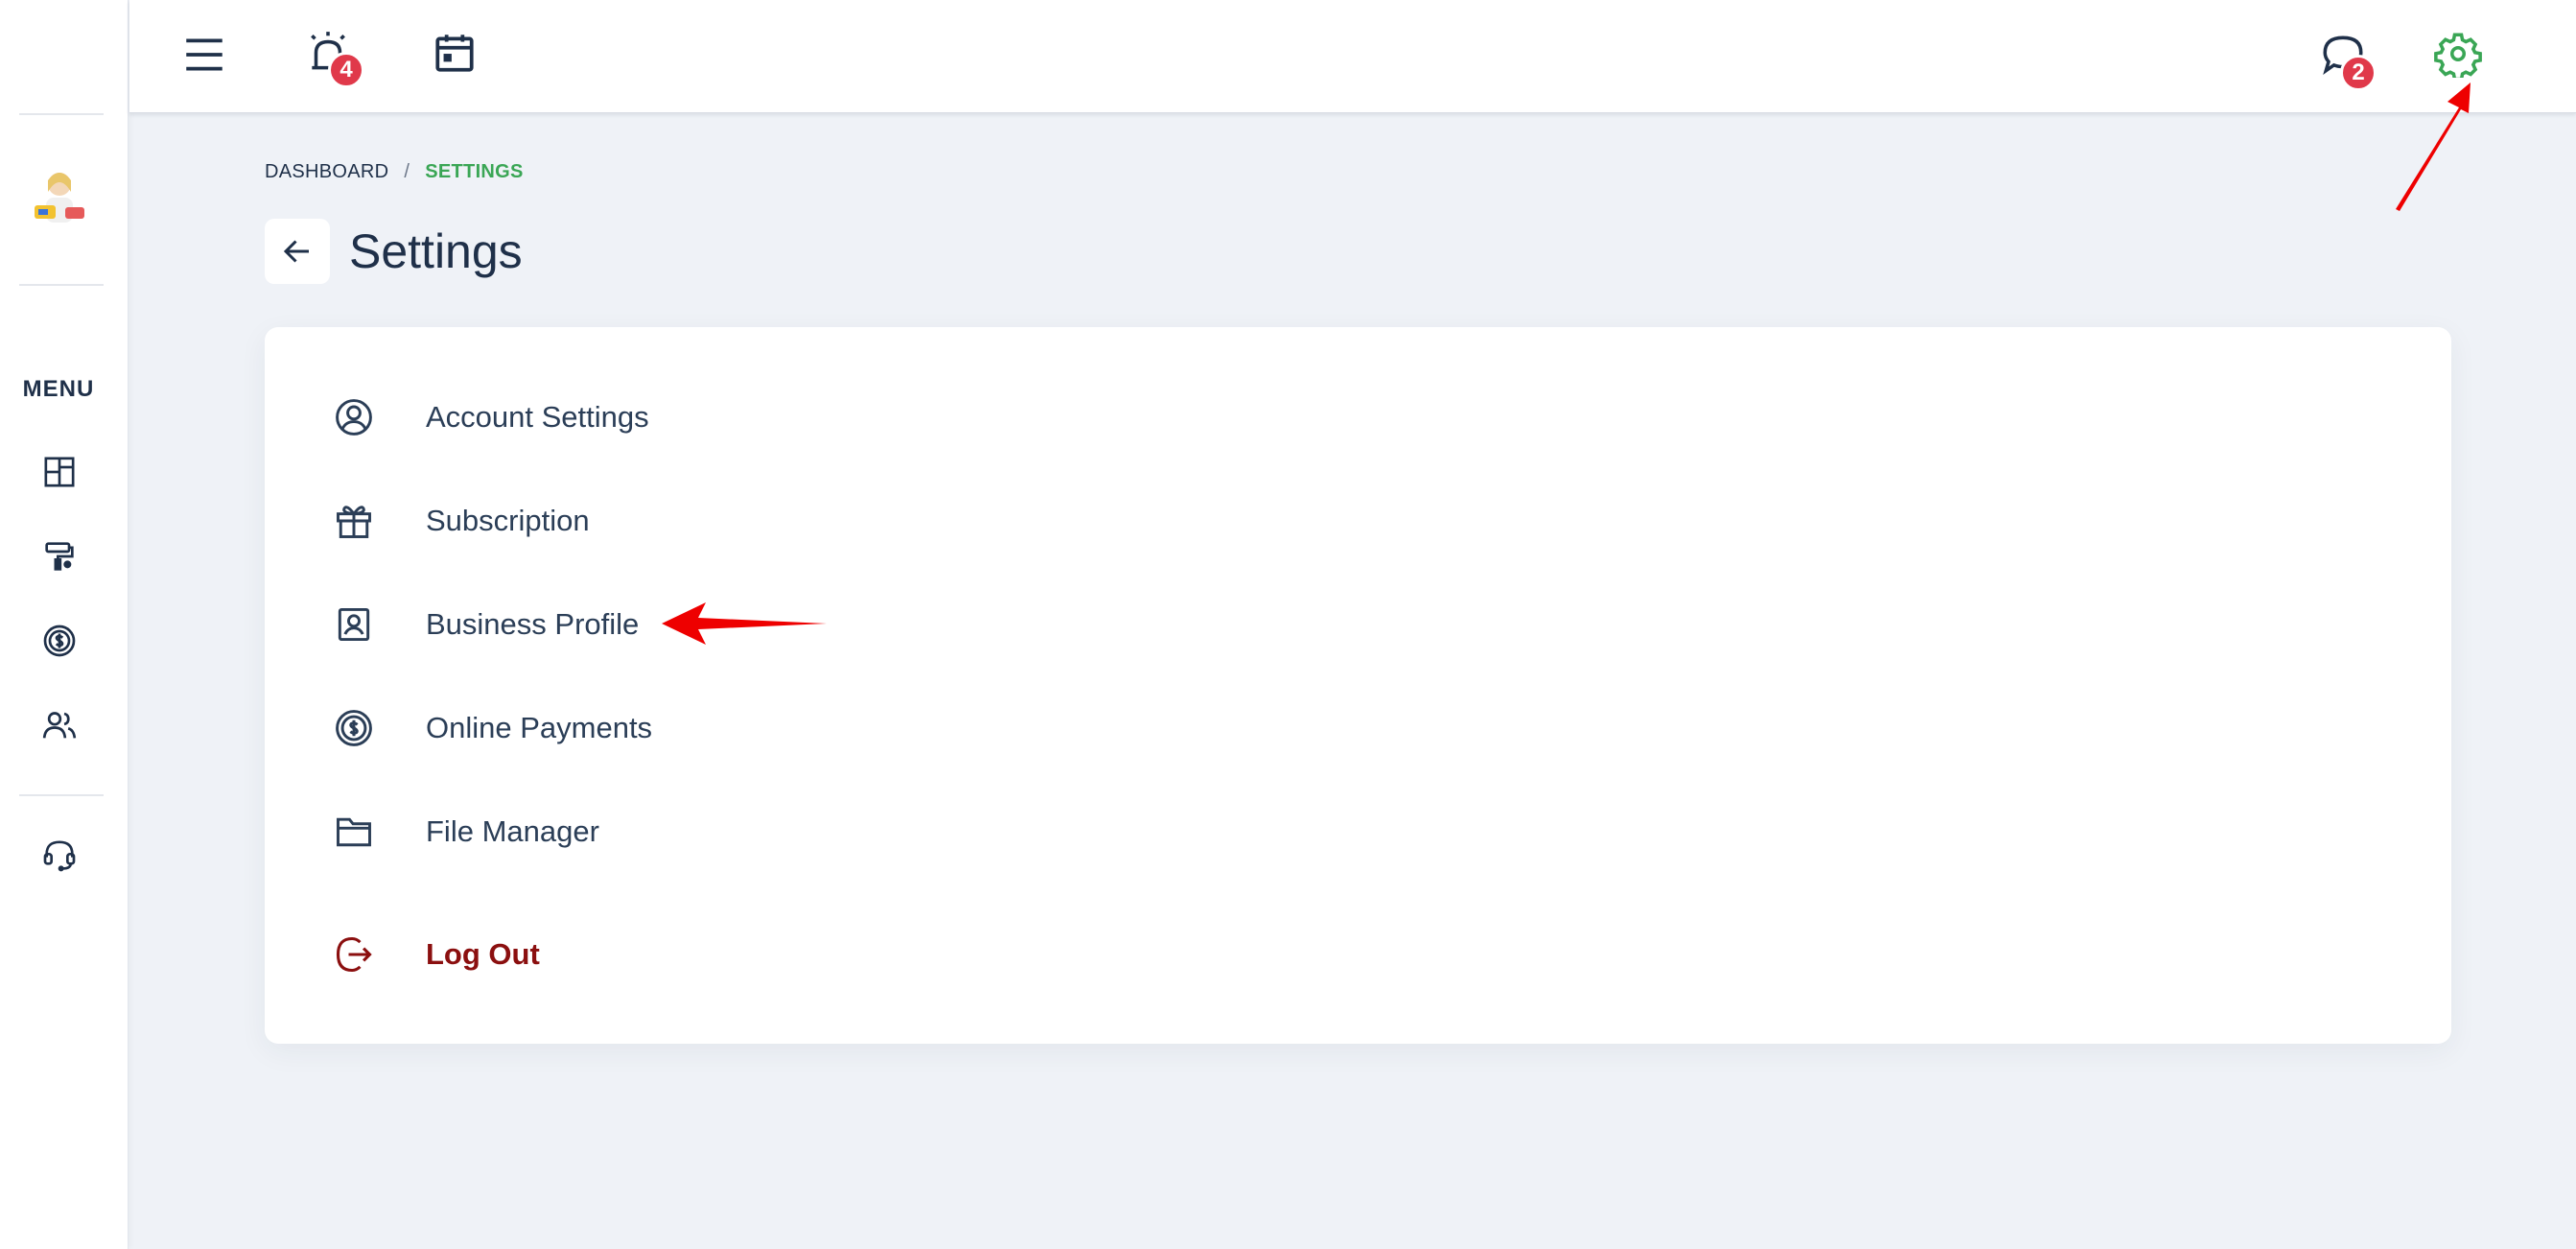  What do you see at coordinates (59, 856) in the screenshot?
I see `headset-icon` at bounding box center [59, 856].